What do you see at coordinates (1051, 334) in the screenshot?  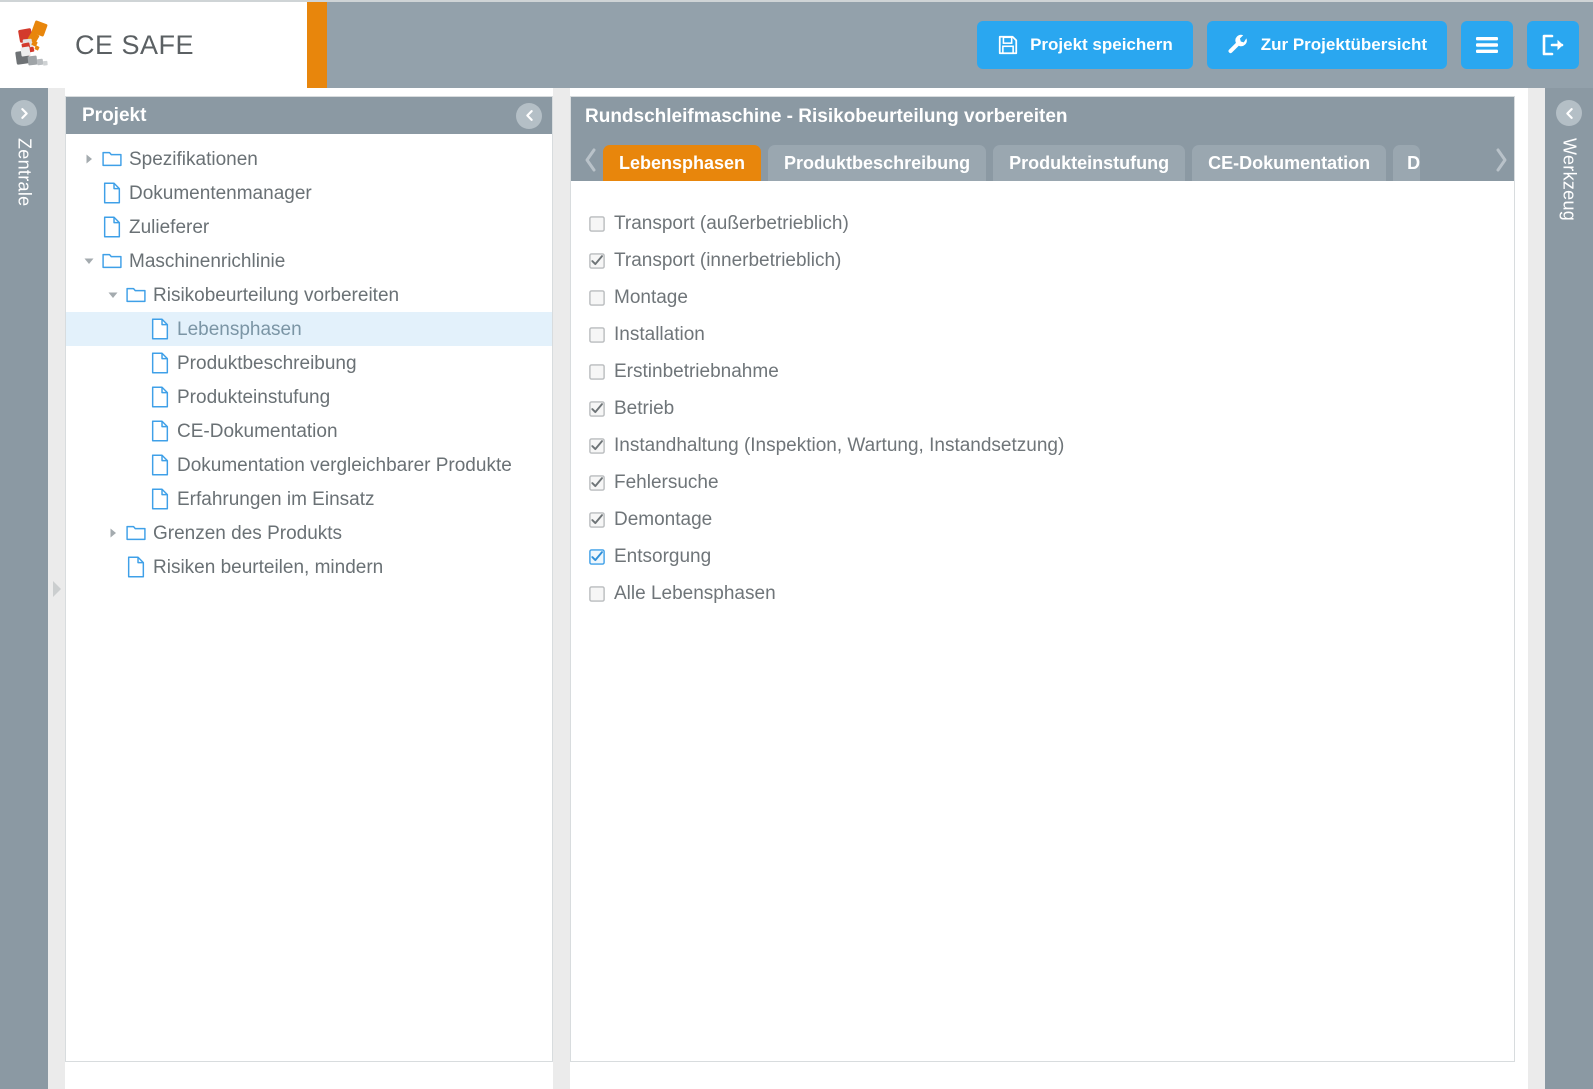 I see `checkbox-row-installation: Installation` at bounding box center [1051, 334].